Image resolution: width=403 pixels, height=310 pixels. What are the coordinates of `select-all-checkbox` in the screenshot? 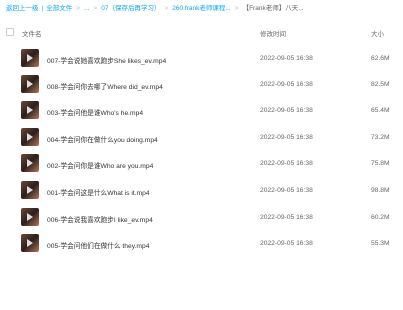 It's located at (10, 32).